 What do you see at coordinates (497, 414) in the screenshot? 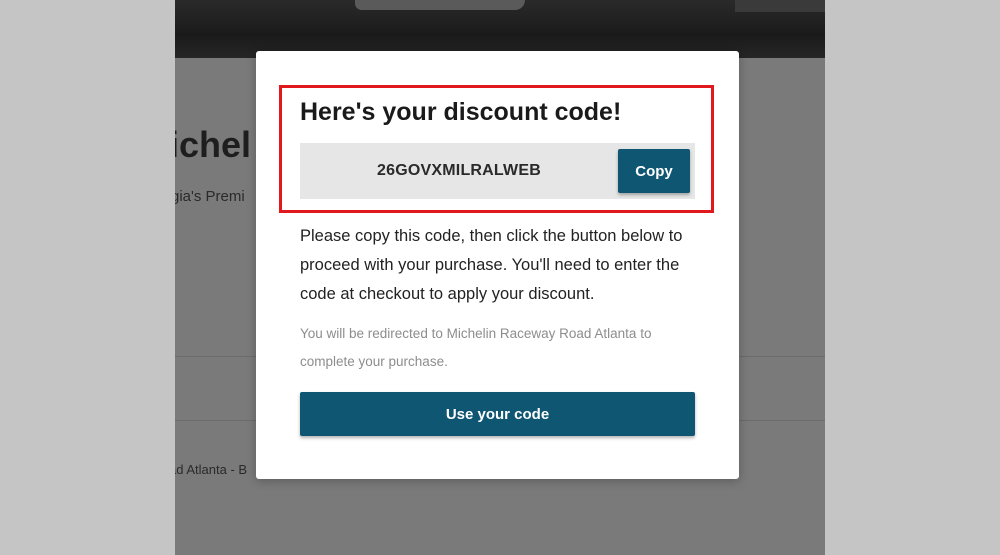
I see `use-your-code-button: Use your code` at bounding box center [497, 414].